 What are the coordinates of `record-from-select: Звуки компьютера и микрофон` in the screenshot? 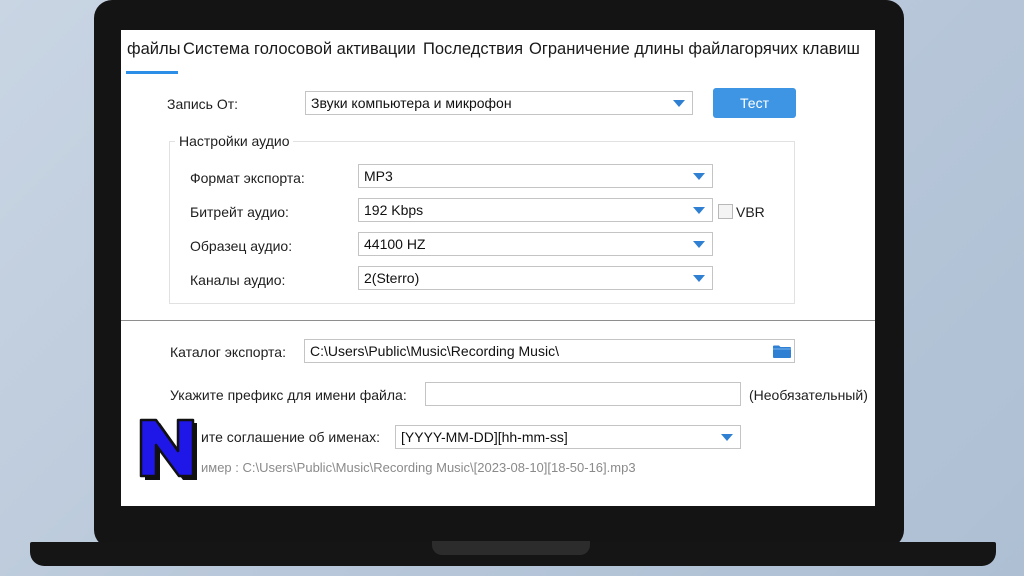 It's located at (499, 103).